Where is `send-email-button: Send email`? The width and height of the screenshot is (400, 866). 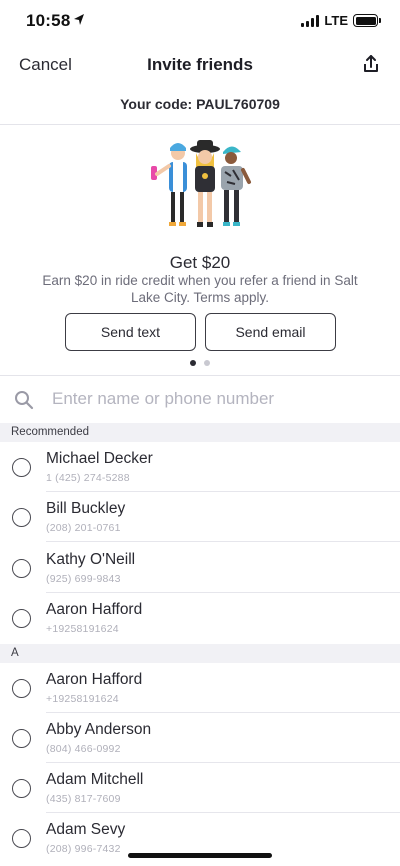
send-email-button: Send email is located at coordinates (270, 332).